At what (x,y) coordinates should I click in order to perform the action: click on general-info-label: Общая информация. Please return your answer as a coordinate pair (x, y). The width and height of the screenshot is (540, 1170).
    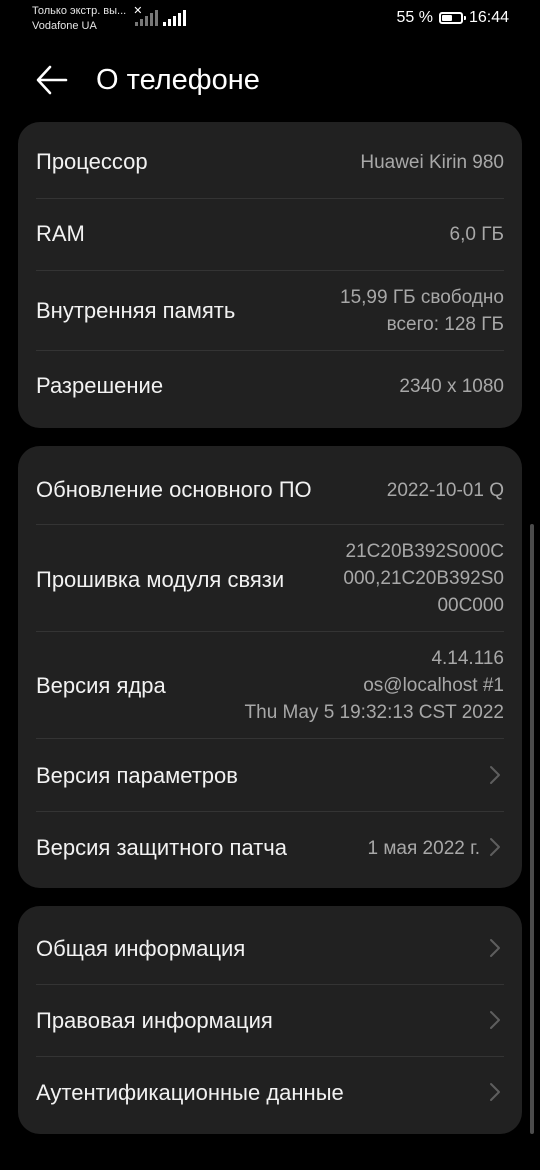
    Looking at the image, I should click on (141, 948).